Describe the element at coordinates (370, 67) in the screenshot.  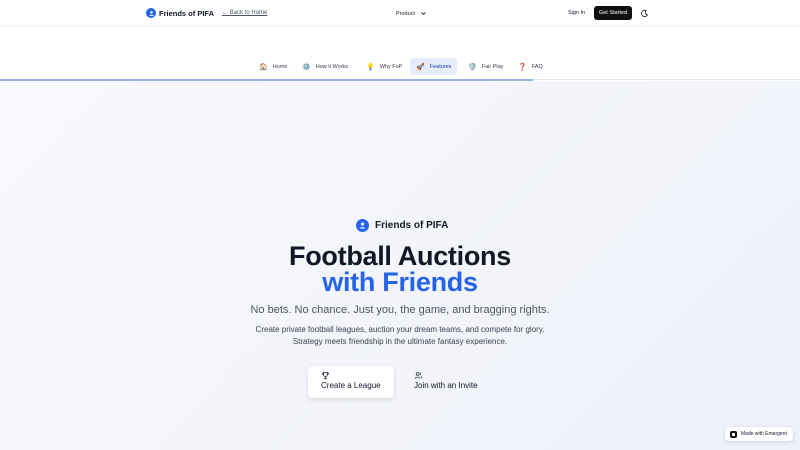
I see `lightbulb-icon: 💡` at that location.